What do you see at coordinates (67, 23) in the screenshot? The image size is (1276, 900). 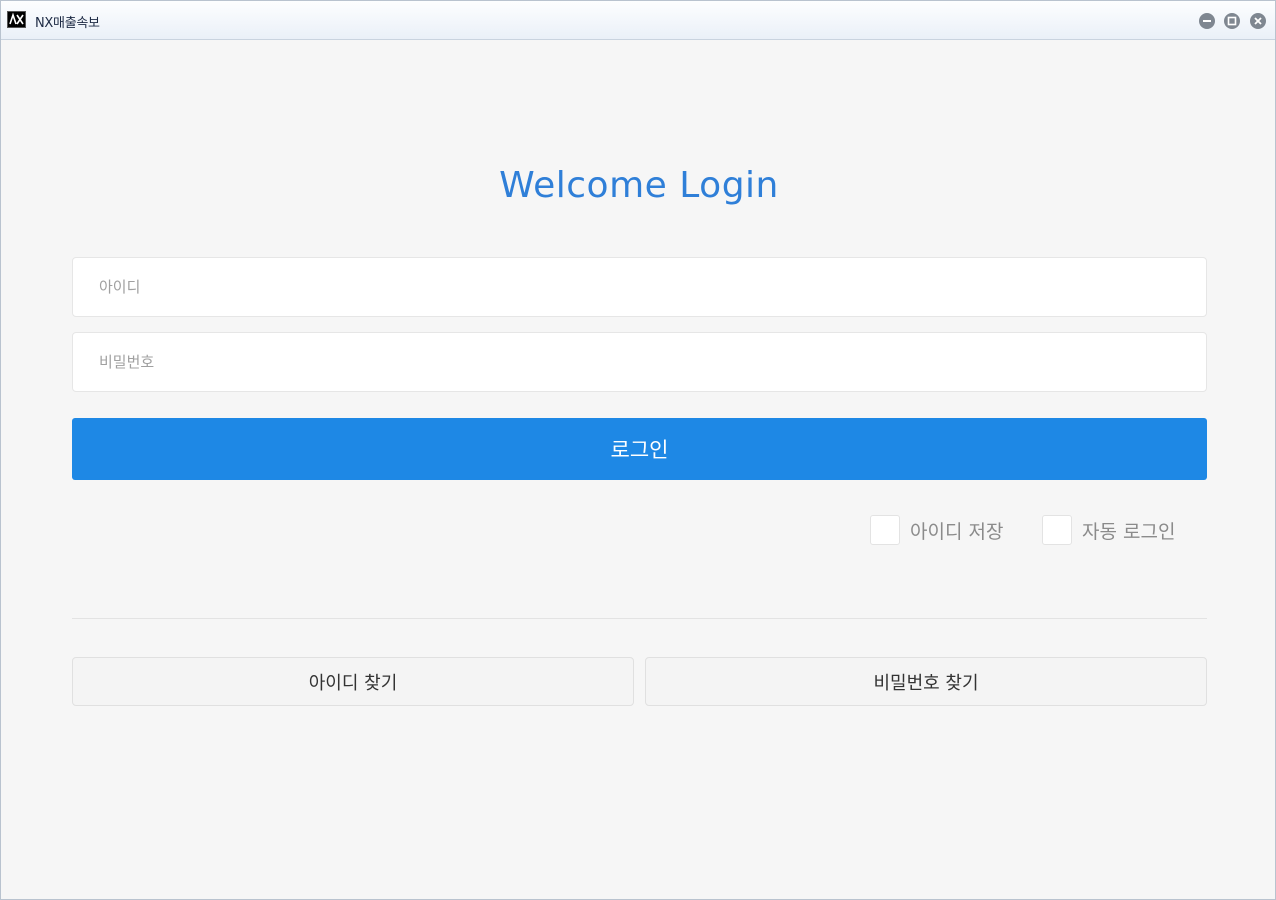 I see `window-title: NX매출속보` at bounding box center [67, 23].